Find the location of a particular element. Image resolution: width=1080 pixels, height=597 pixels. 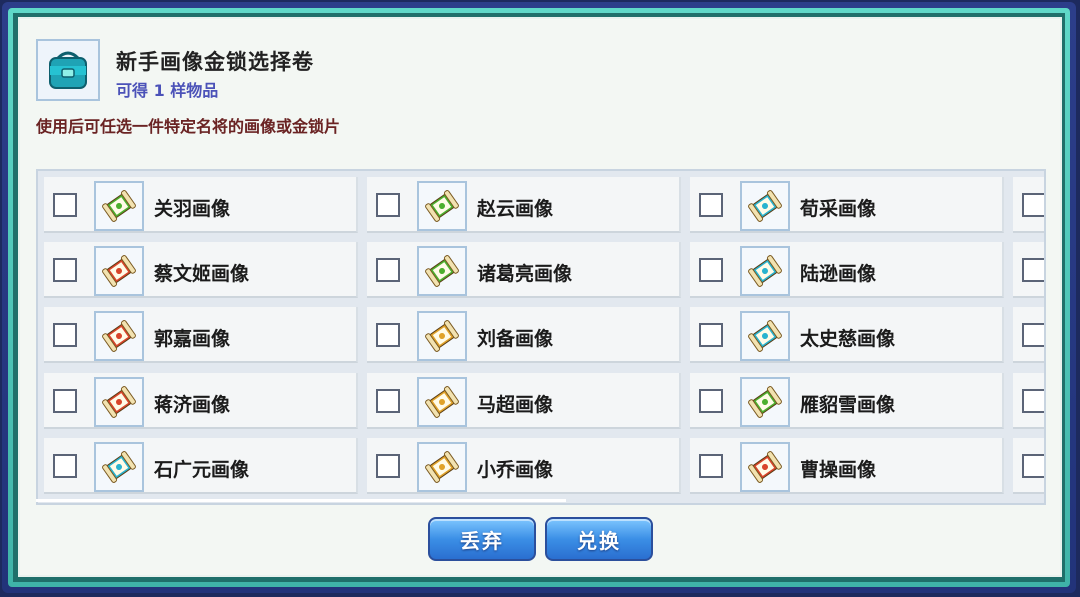

item-name: 荀采画像 is located at coordinates (838, 209).